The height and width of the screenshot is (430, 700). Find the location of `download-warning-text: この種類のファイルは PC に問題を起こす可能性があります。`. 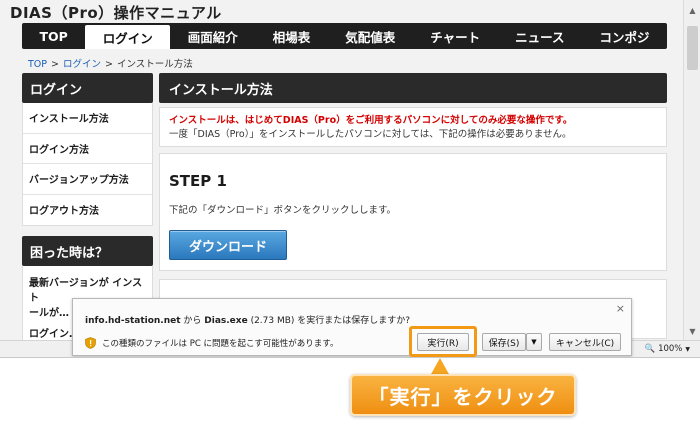

download-warning-text: この種類のファイルは PC に問題を起こす可能性があります。 is located at coordinates (220, 344).